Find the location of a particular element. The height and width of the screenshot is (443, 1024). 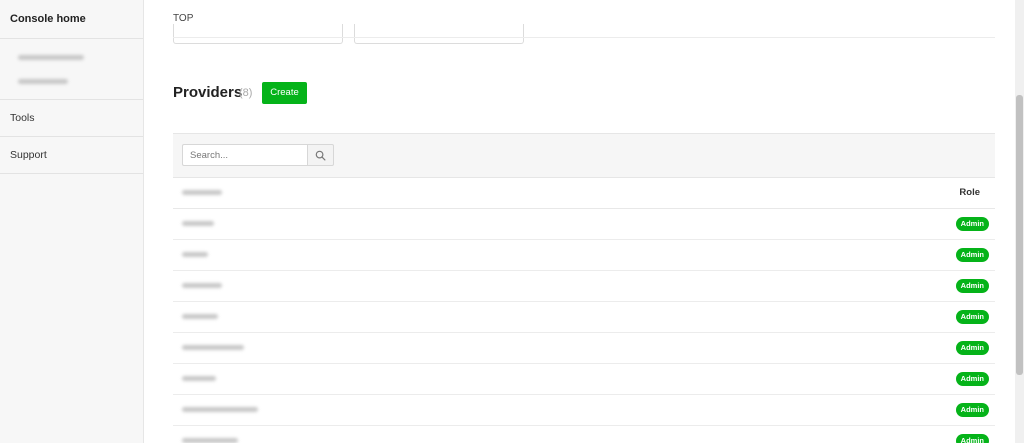

vertical-scrollbar is located at coordinates (1019, 221).